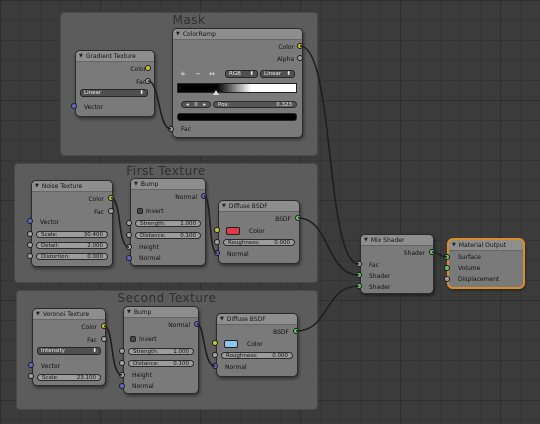 The image size is (540, 424). What do you see at coordinates (204, 196) in the screenshot?
I see `socket-bump1-normal-out` at bounding box center [204, 196].